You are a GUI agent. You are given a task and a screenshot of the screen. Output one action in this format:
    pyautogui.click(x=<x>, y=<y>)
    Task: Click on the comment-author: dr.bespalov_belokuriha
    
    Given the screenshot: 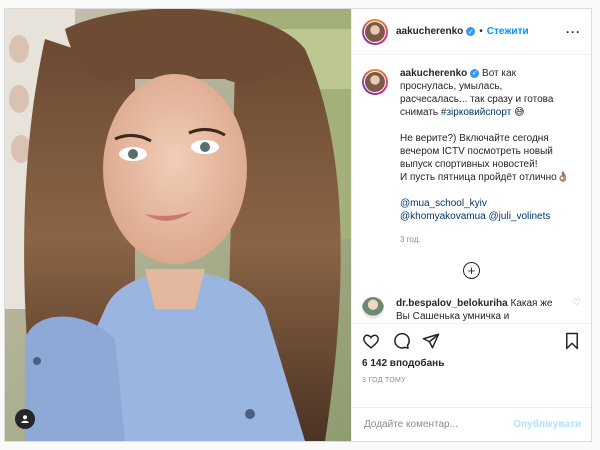 What is the action you would take?
    pyautogui.click(x=452, y=303)
    